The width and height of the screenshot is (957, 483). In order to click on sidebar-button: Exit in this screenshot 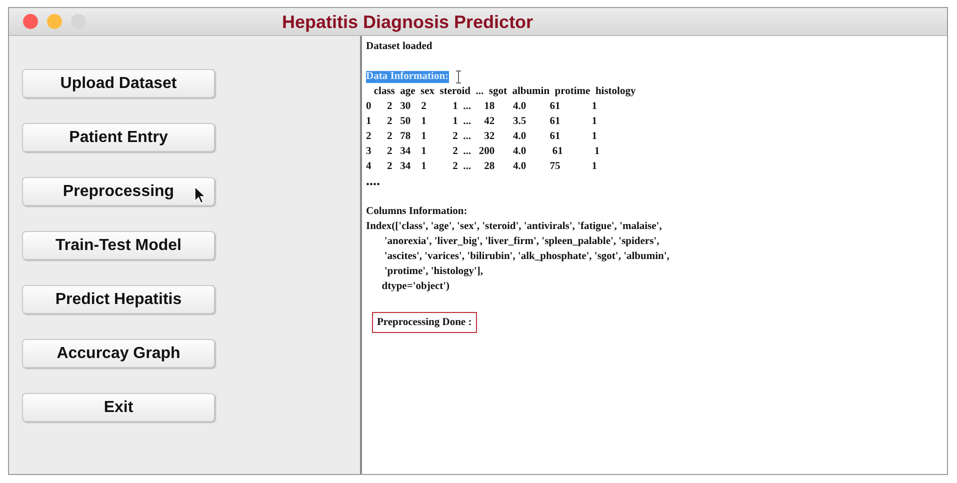, I will do `click(118, 407)`.